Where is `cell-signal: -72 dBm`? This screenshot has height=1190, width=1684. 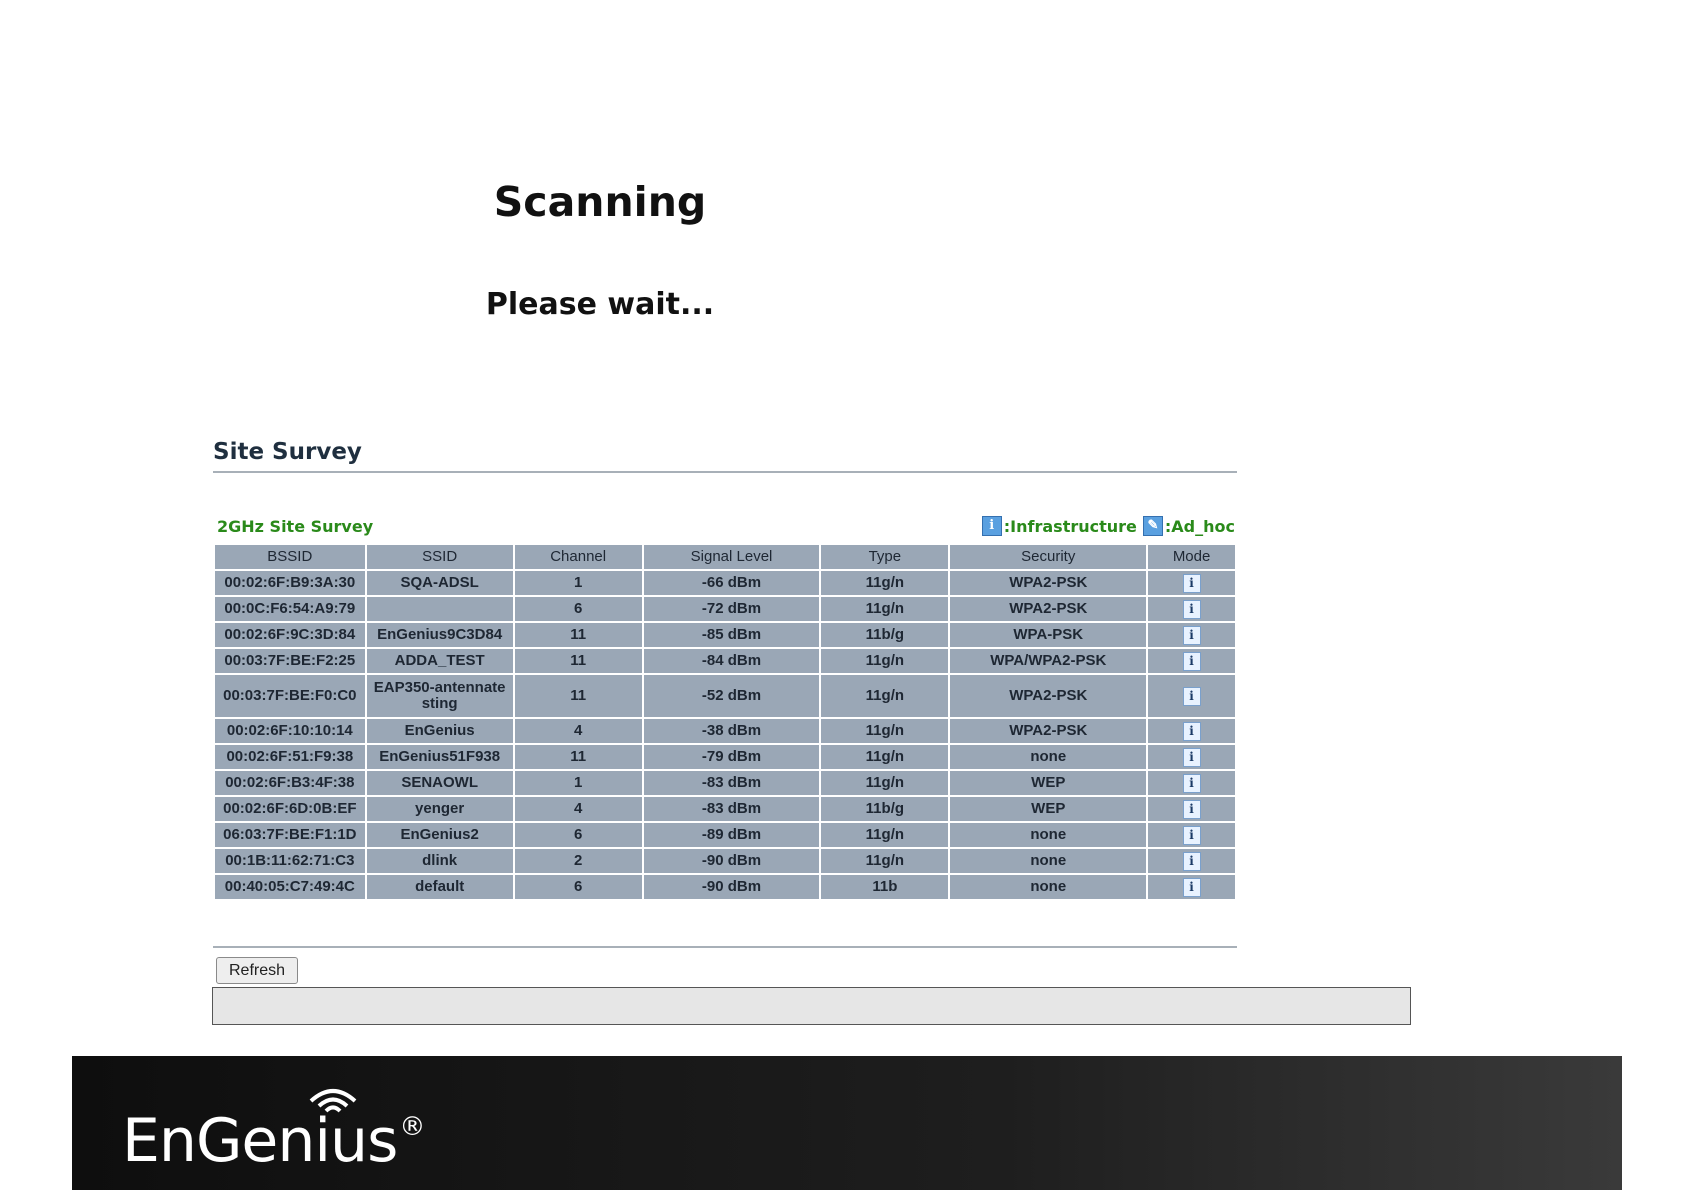 cell-signal: -72 dBm is located at coordinates (731, 609).